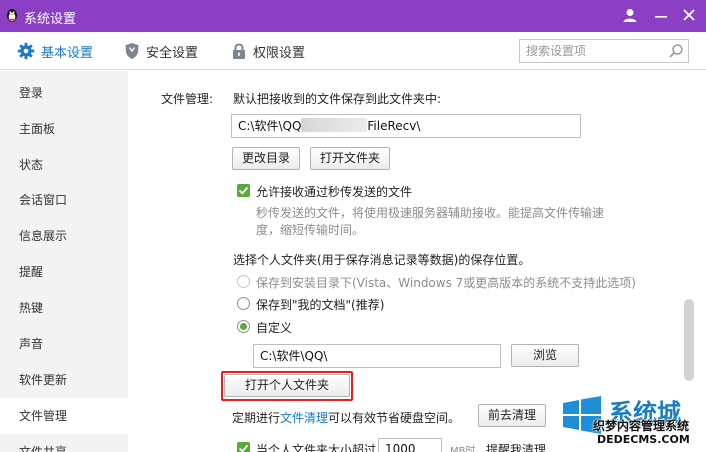 The width and height of the screenshot is (706, 452). What do you see at coordinates (334, 125) in the screenshot?
I see `blurred-path-segment` at bounding box center [334, 125].